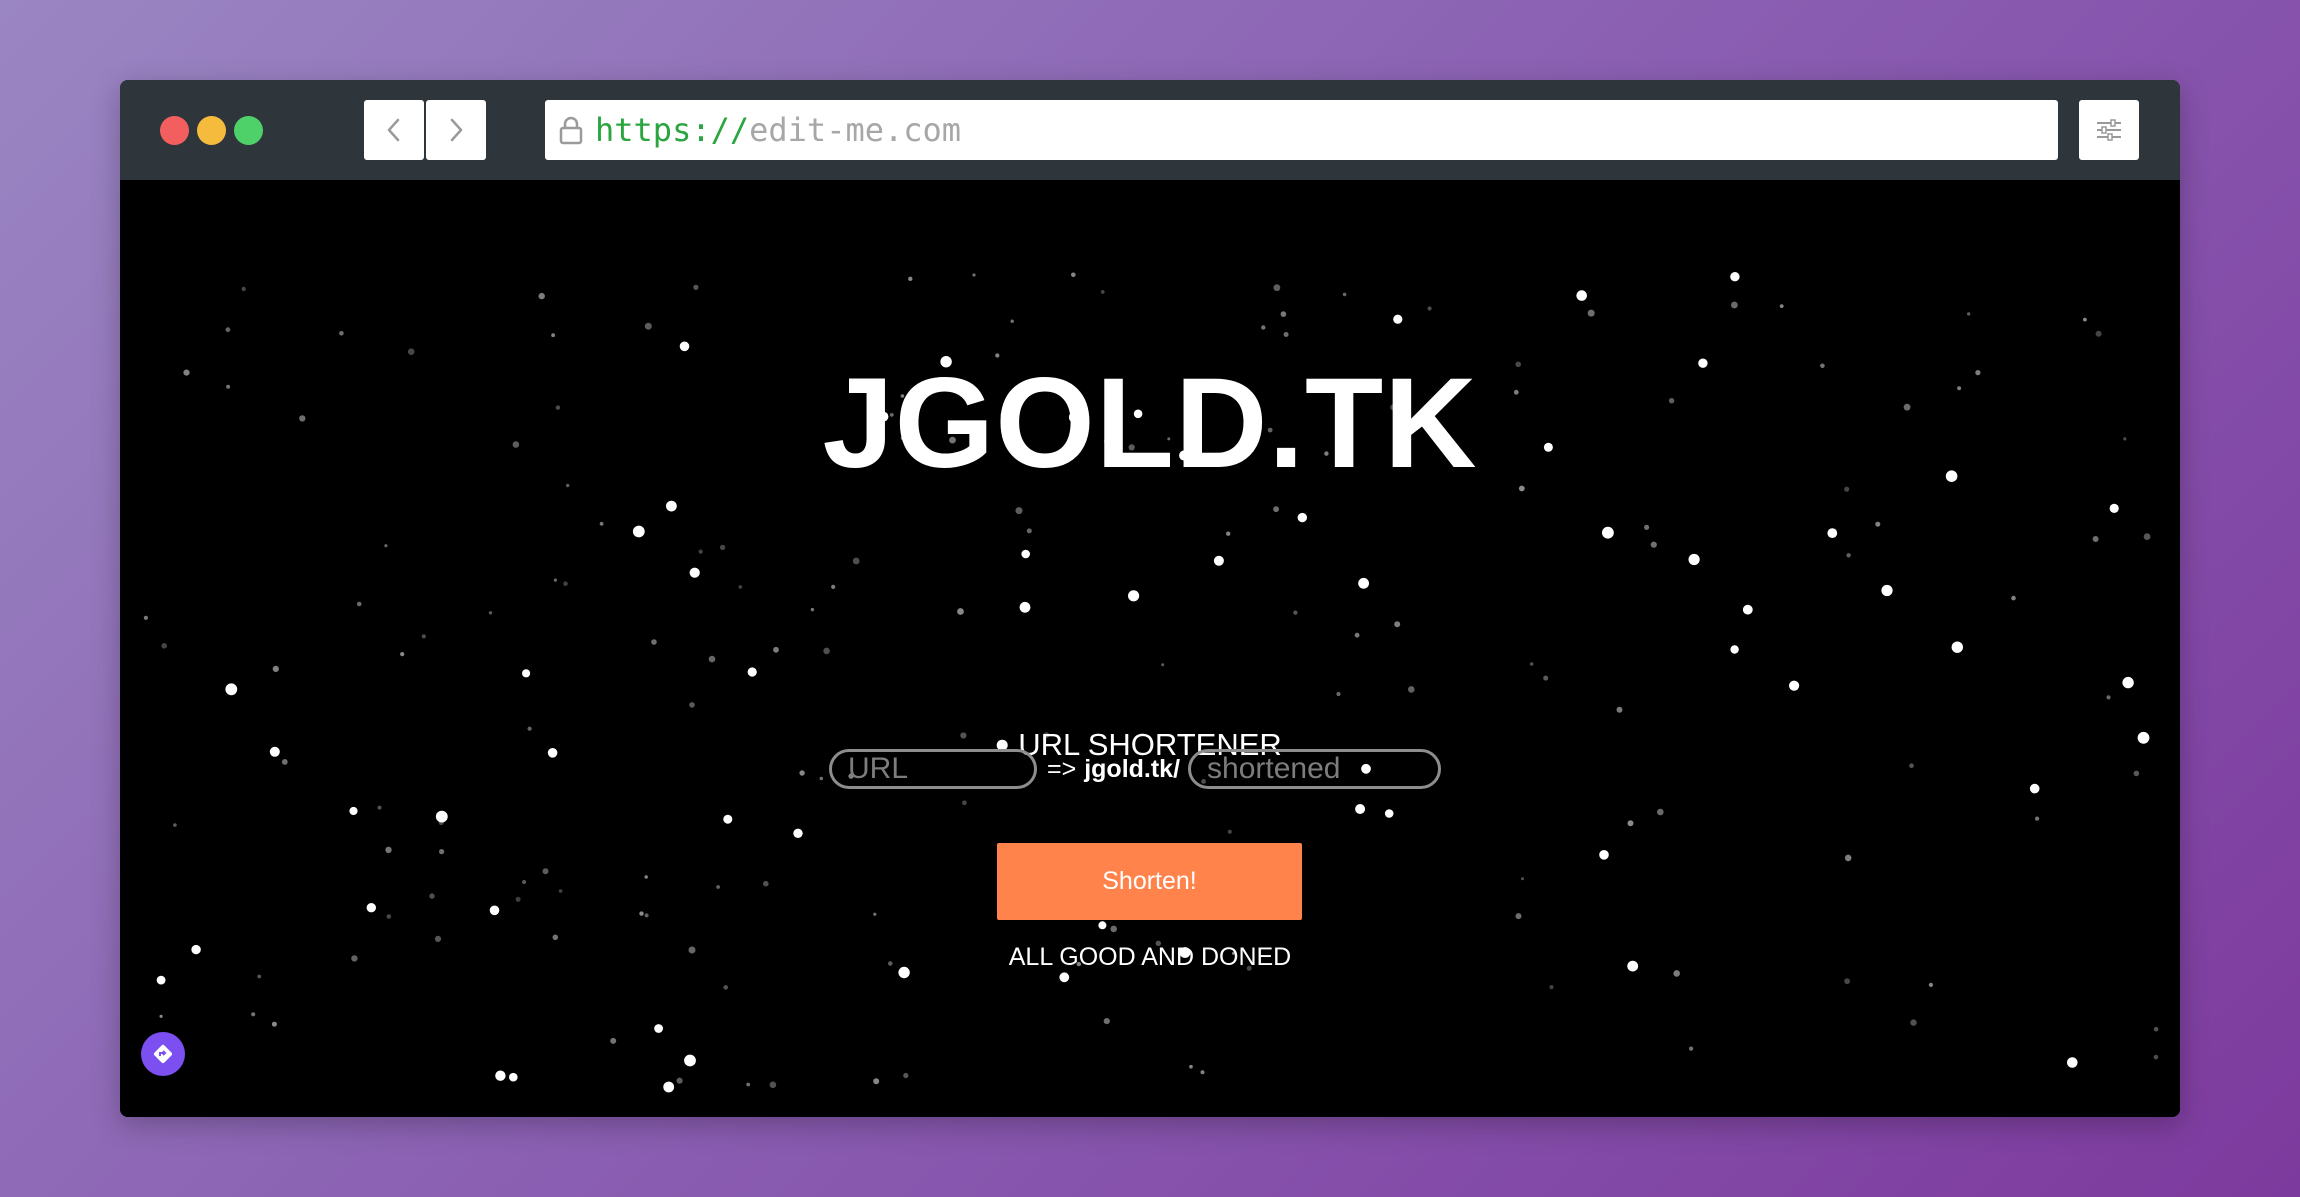  I want to click on shortened-input, so click(1315, 769).